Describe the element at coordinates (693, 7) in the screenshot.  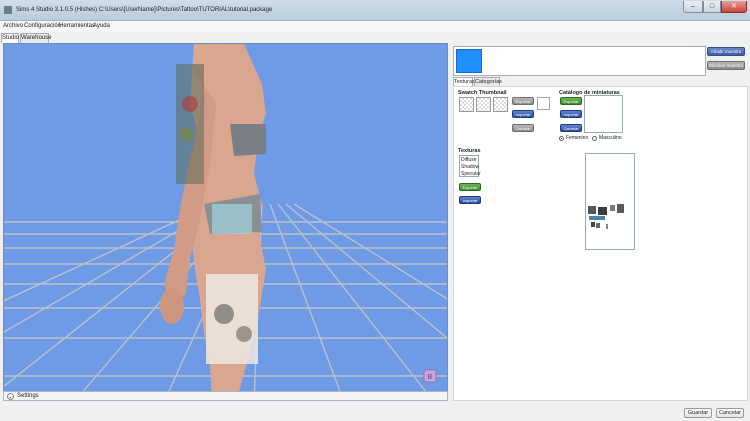
I see `minimize-button: –` at that location.